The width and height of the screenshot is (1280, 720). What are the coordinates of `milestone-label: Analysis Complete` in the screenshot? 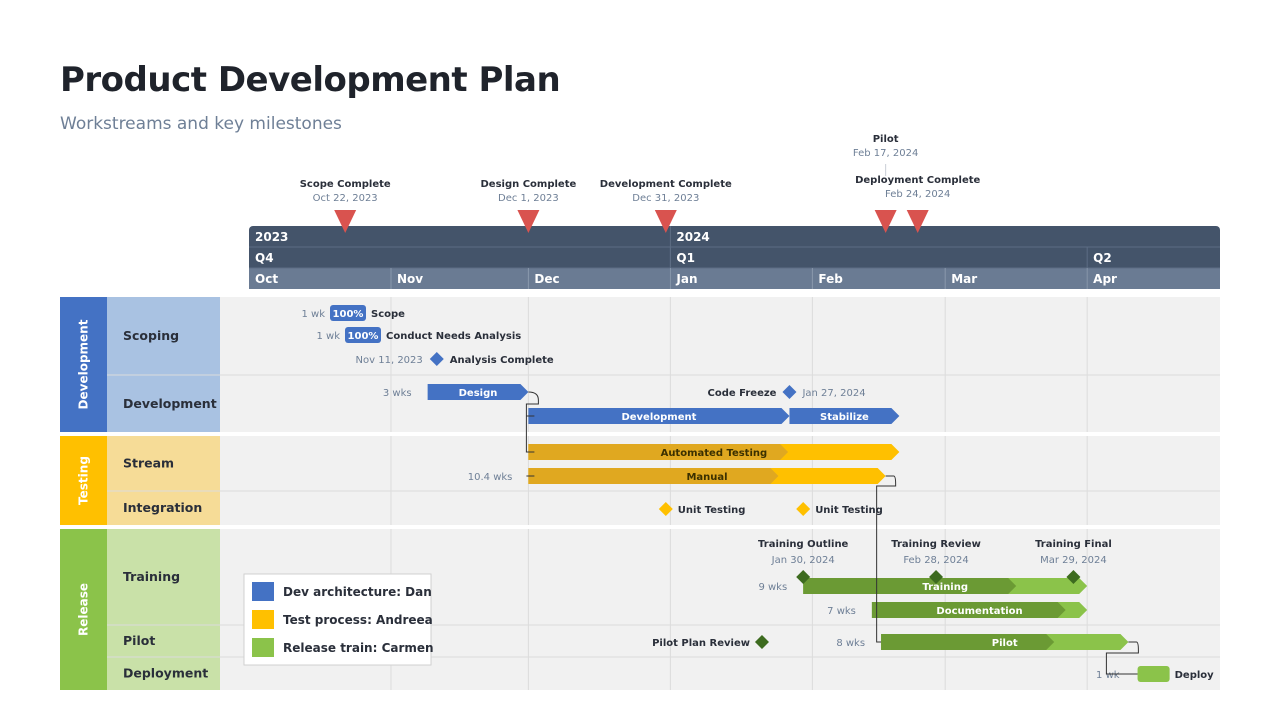 It's located at (502, 360).